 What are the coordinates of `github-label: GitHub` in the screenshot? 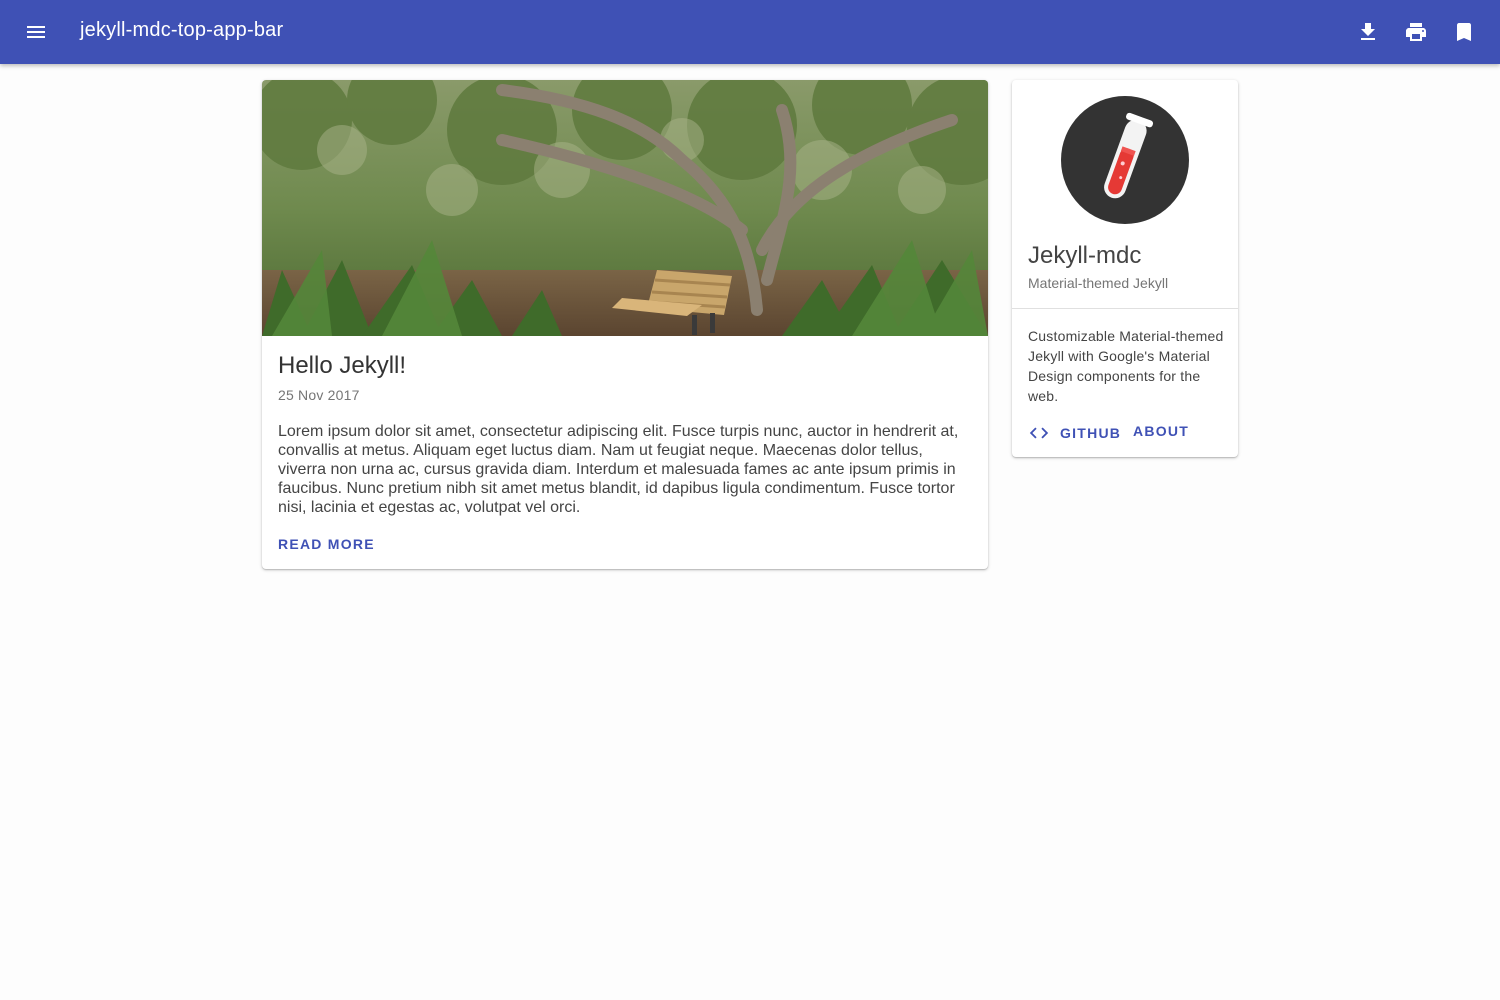 It's located at (1091, 433).